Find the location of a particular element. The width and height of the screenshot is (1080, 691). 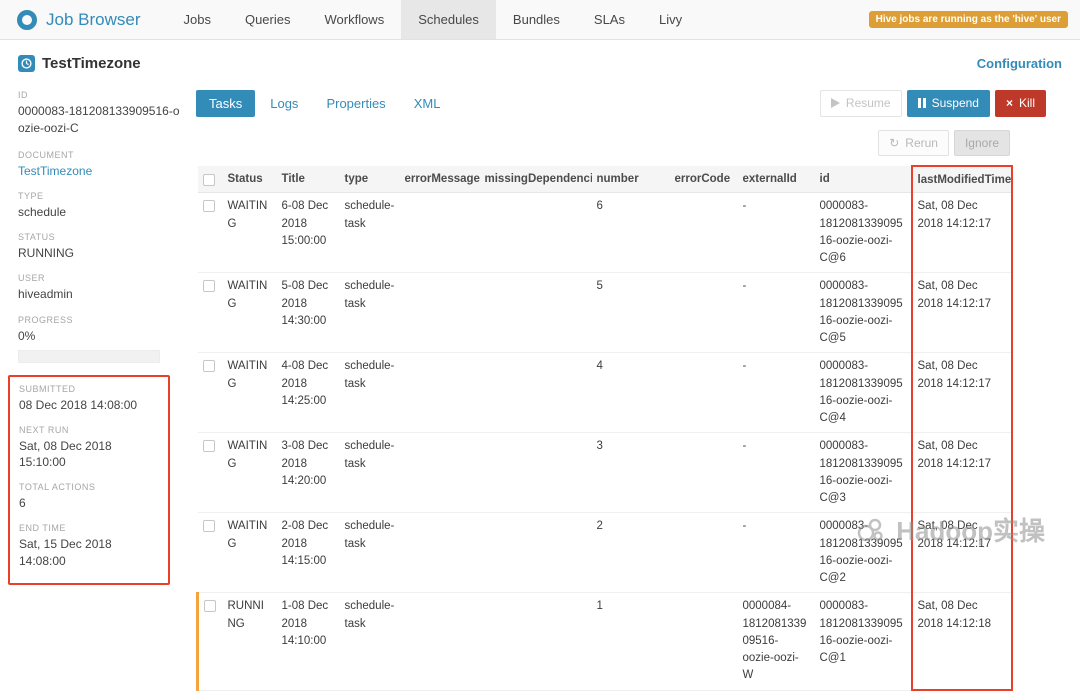

field-total-actions-label: TOTAL ACTIONS is located at coordinates (57, 487).